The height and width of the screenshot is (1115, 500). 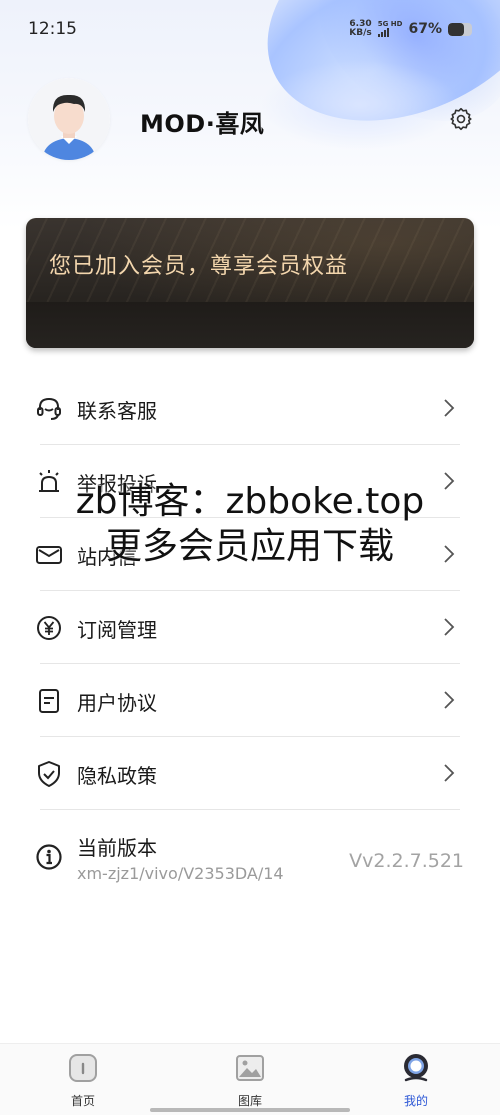 What do you see at coordinates (249, 1101) in the screenshot?
I see `nav-label: 图库` at bounding box center [249, 1101].